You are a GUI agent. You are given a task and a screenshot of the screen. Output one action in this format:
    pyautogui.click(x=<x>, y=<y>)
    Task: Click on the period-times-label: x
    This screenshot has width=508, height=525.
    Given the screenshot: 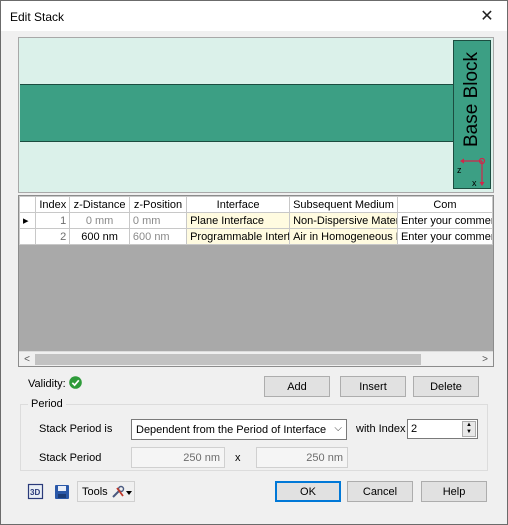 What is the action you would take?
    pyautogui.click(x=238, y=458)
    